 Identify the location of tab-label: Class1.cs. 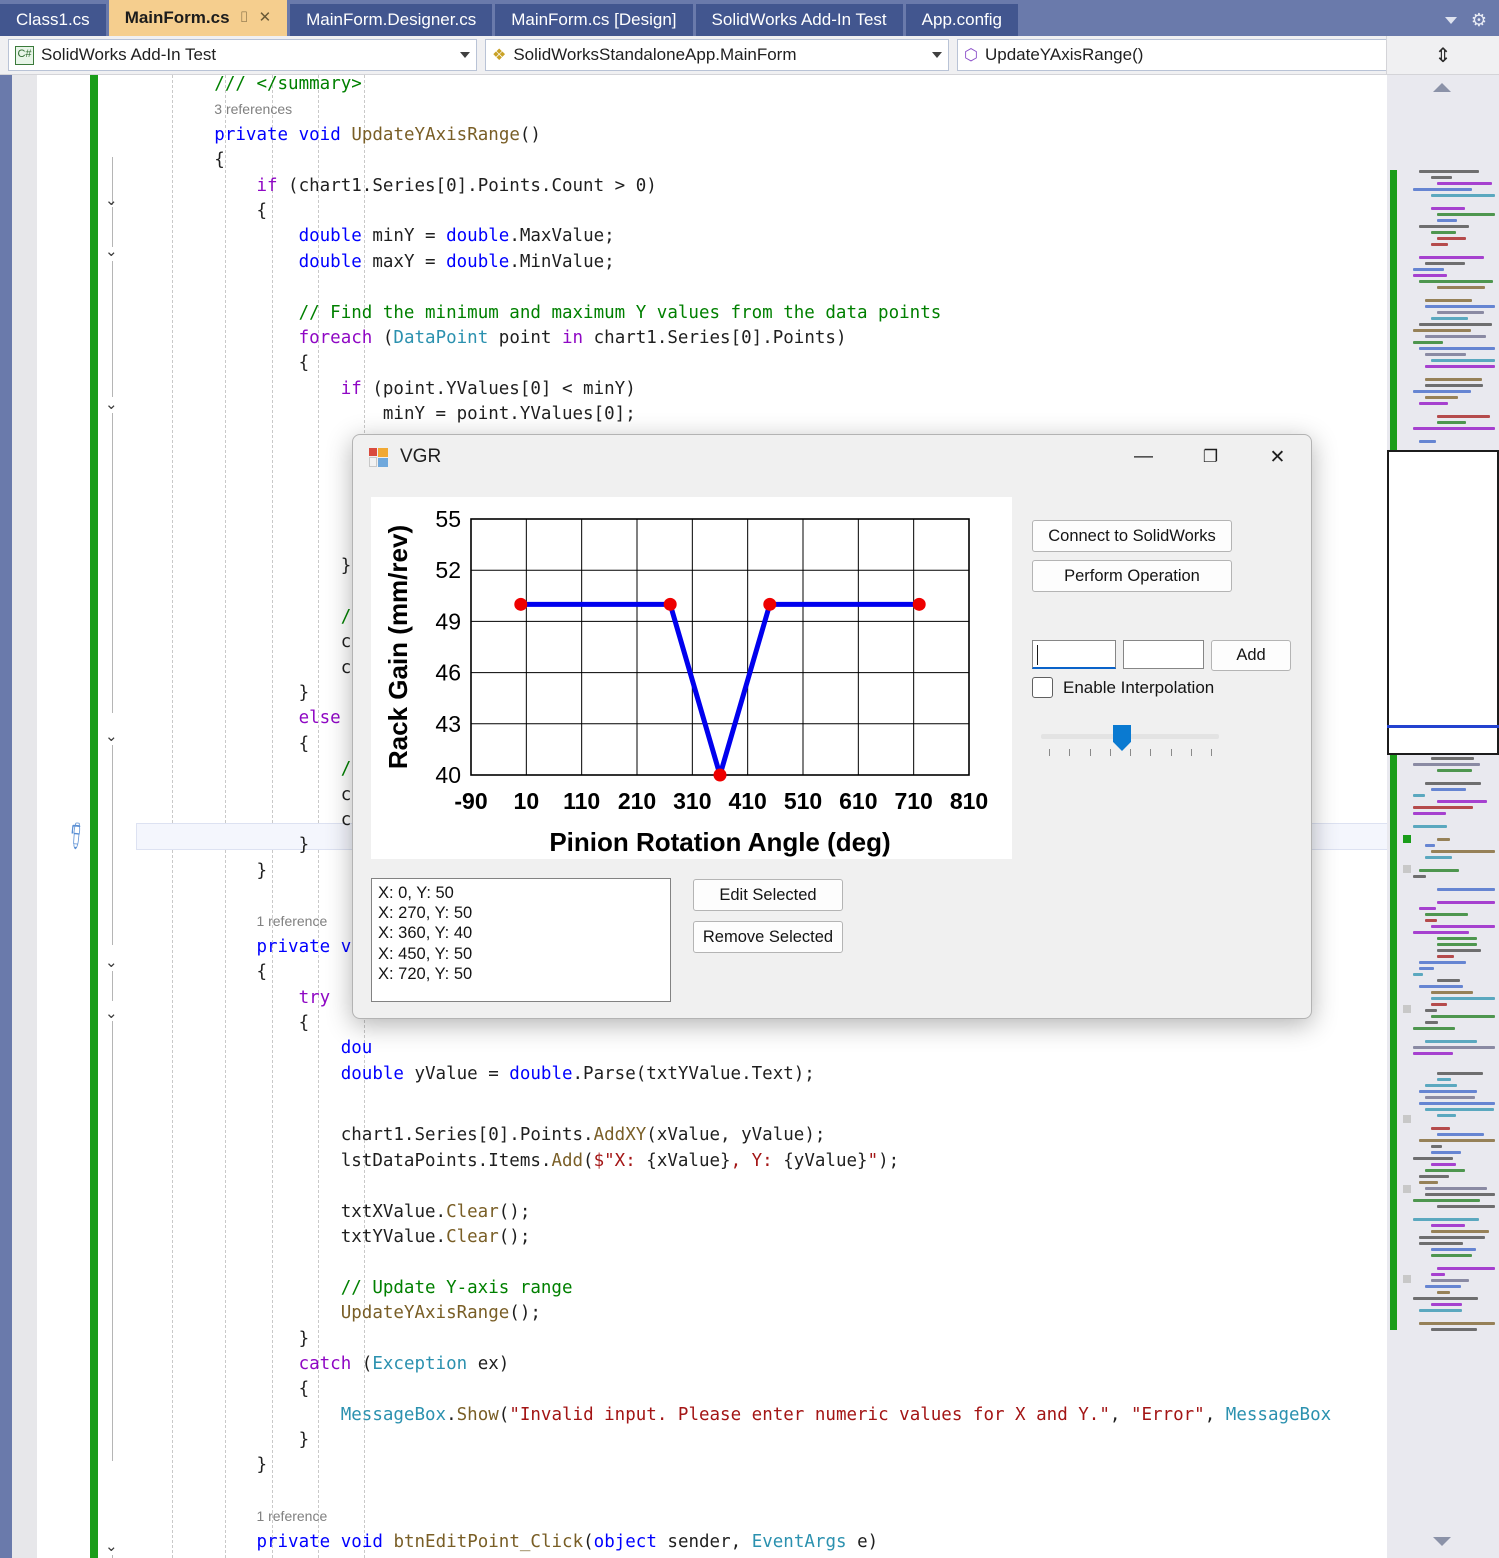
(53, 19).